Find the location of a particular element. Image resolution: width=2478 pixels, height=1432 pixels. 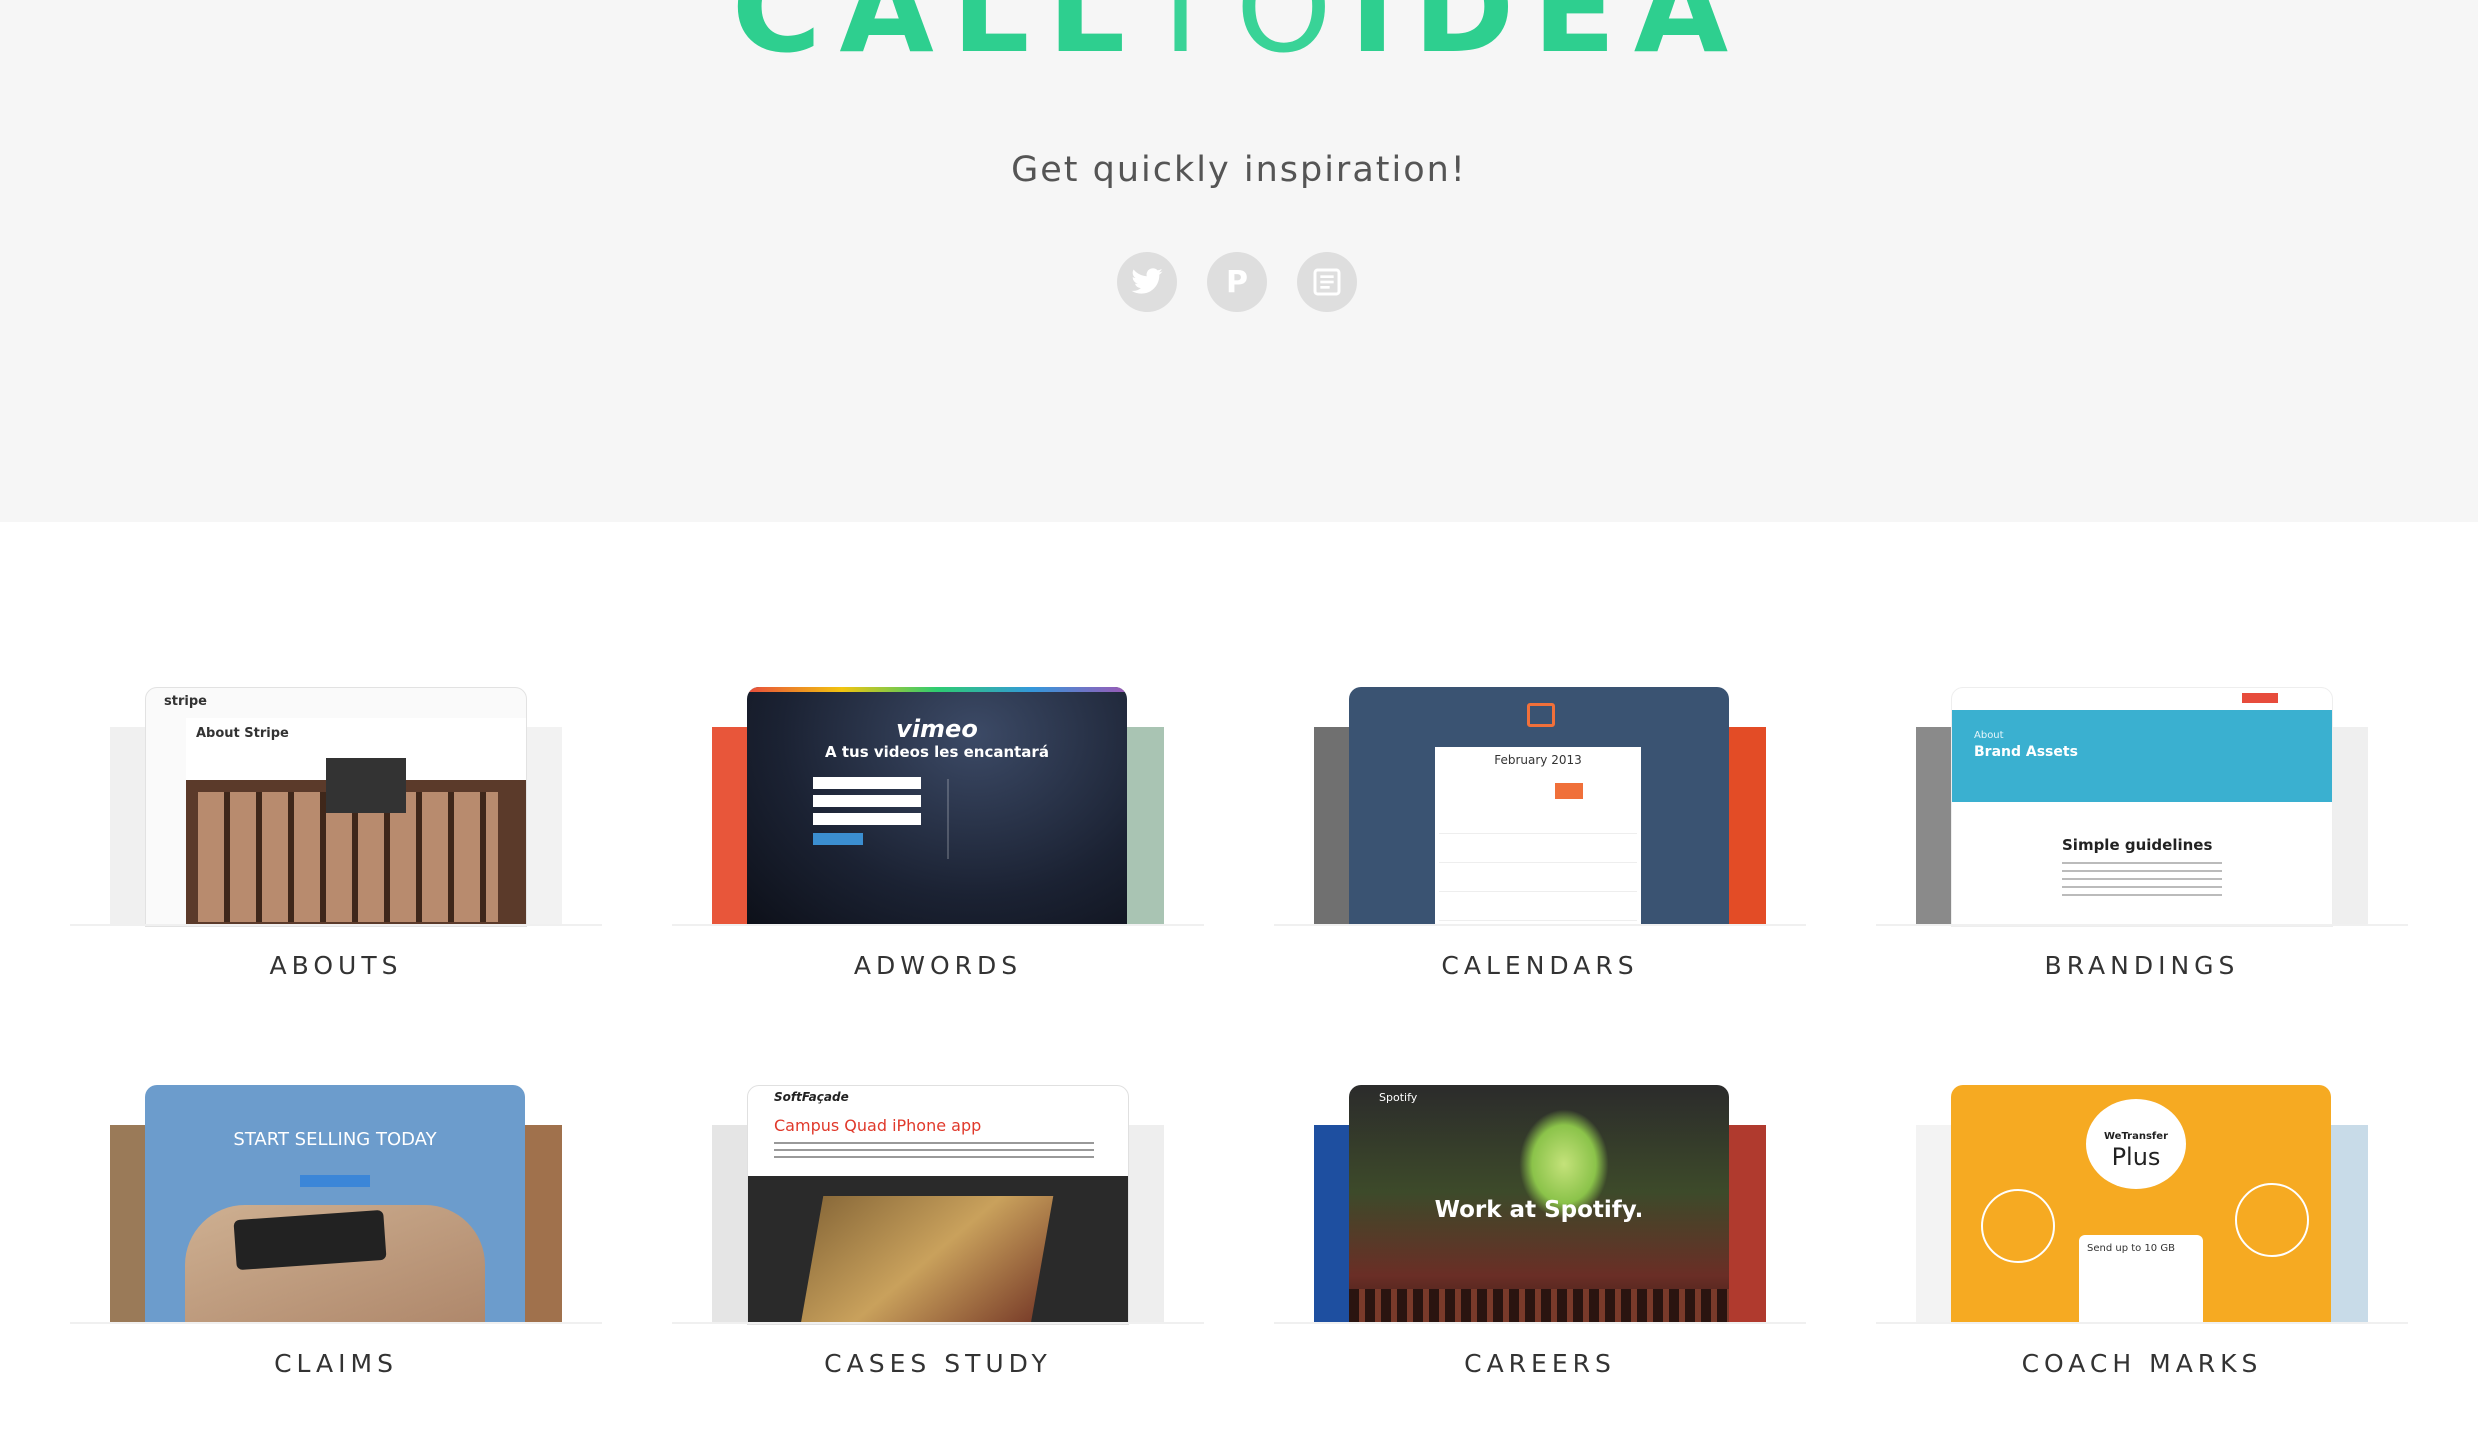

preview-image: vimeo A tus videos les encantará is located at coordinates (937, 806).